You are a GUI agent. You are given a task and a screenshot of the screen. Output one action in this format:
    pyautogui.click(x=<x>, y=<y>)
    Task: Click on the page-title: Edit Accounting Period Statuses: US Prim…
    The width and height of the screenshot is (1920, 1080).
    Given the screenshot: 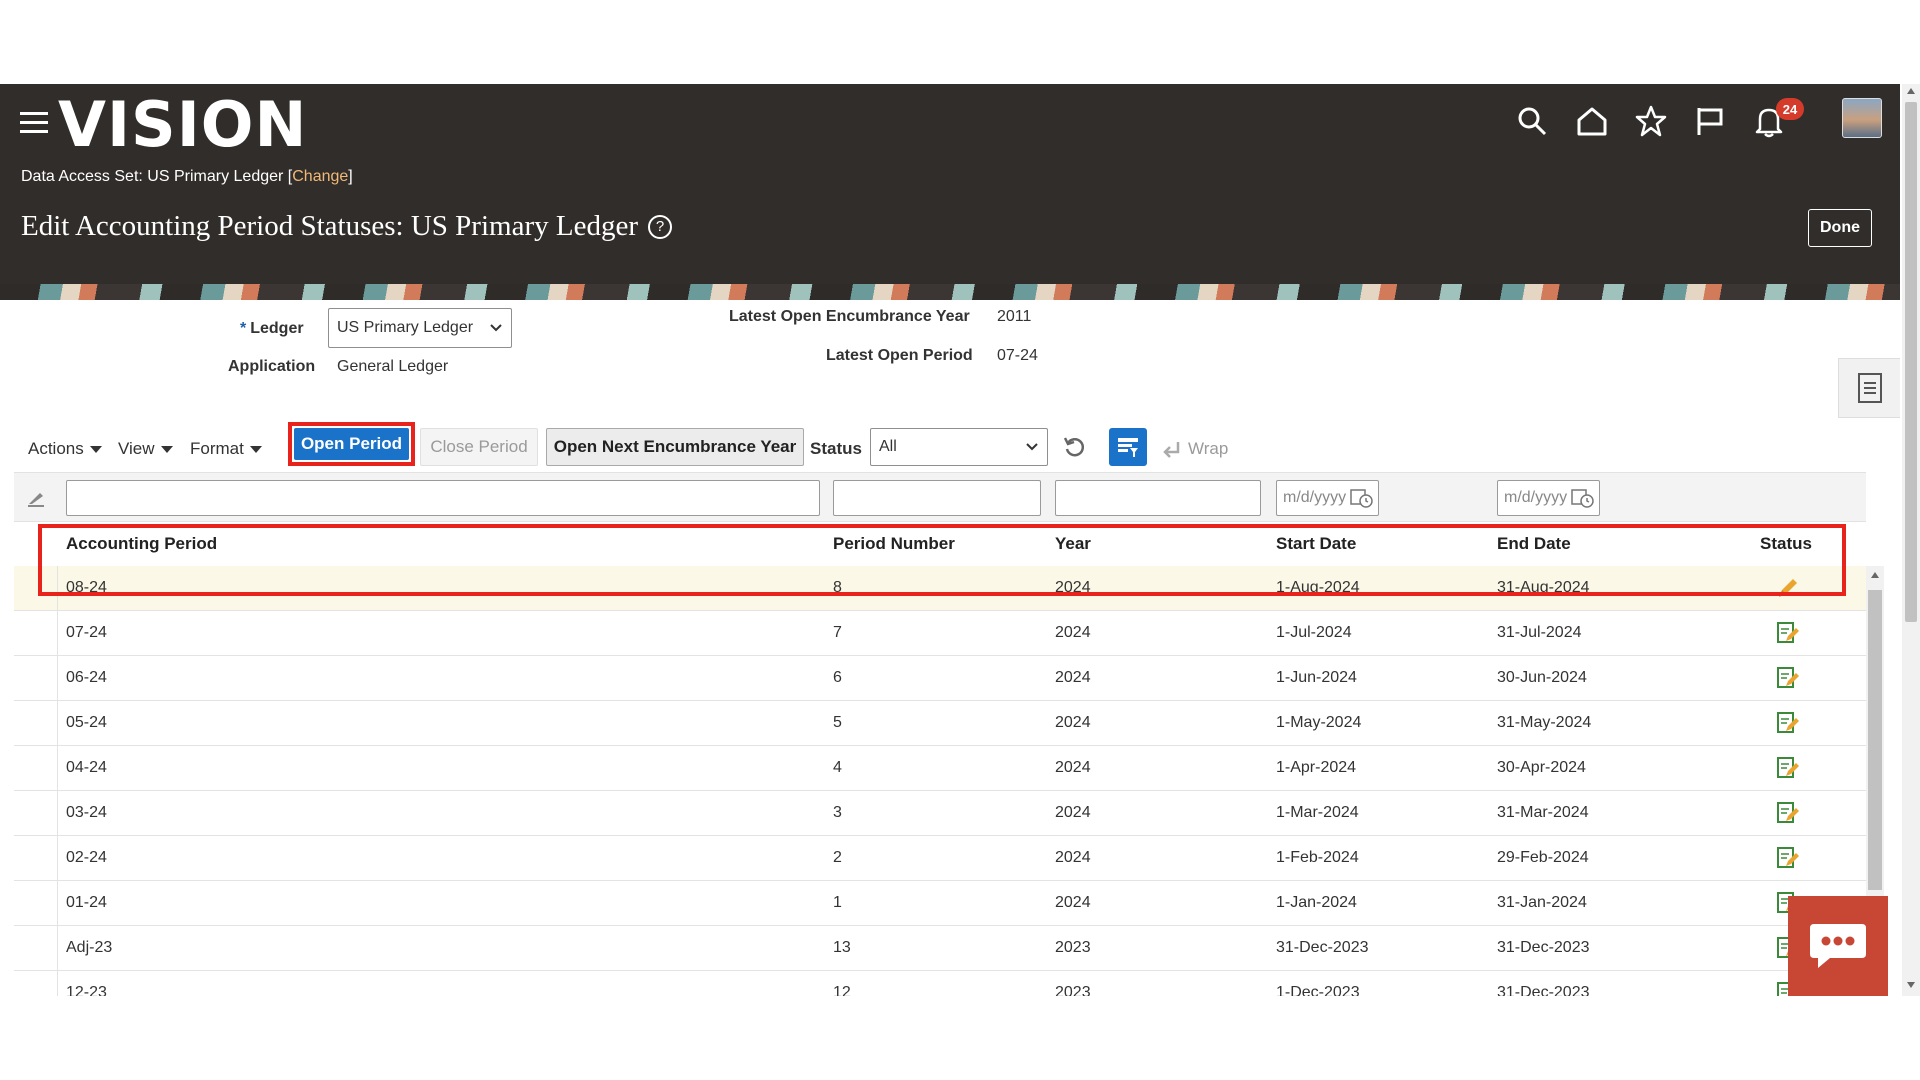 What is the action you would take?
    pyautogui.click(x=346, y=226)
    